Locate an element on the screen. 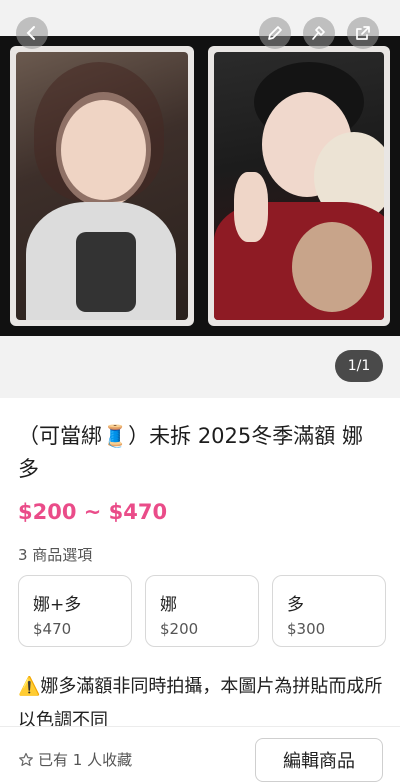 The height and width of the screenshot is (784, 400). option-name: 娜+多 is located at coordinates (57, 605).